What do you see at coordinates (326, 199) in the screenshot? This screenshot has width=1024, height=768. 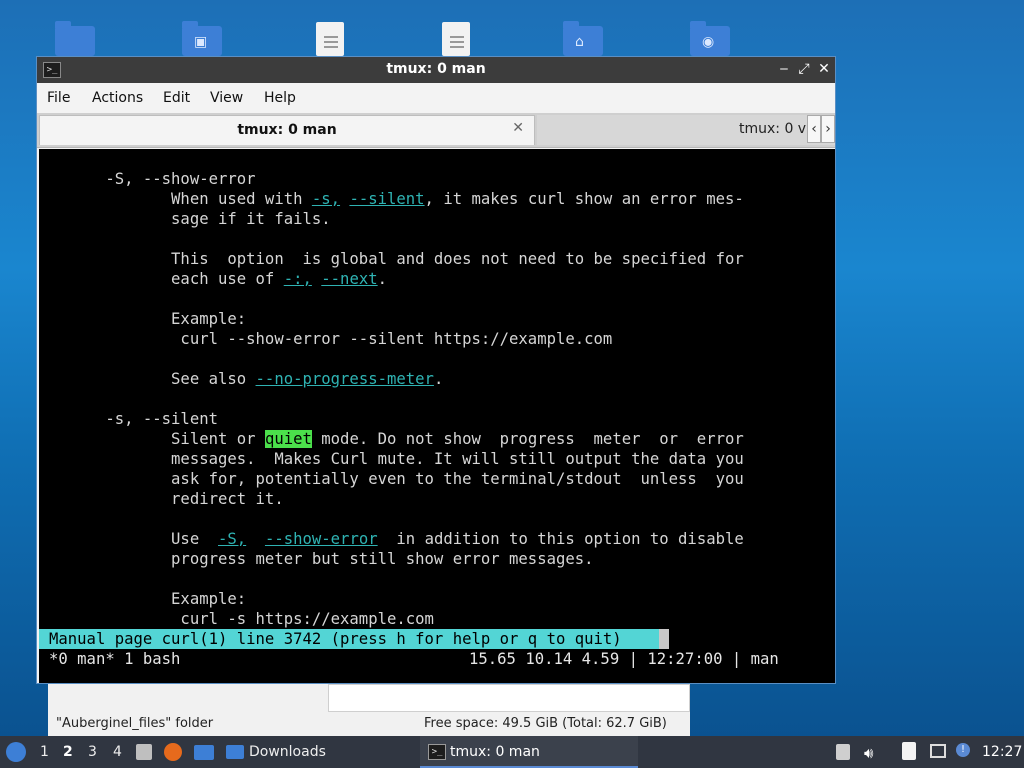 I see `man-link: -s,` at bounding box center [326, 199].